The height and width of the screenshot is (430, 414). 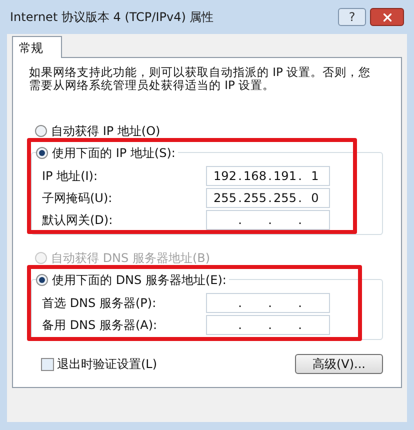 I want to click on description-text: 如果网络支持此功能，则可以获取自动指派的 IP 设置。否则，您需要从网络系统管理员处获得适当的 IP 设置。, so click(x=200, y=79).